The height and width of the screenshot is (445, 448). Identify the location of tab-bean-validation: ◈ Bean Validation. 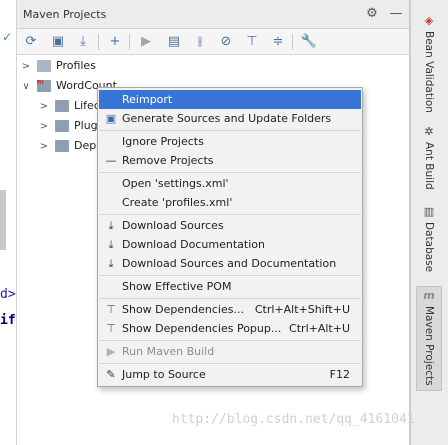
(429, 63).